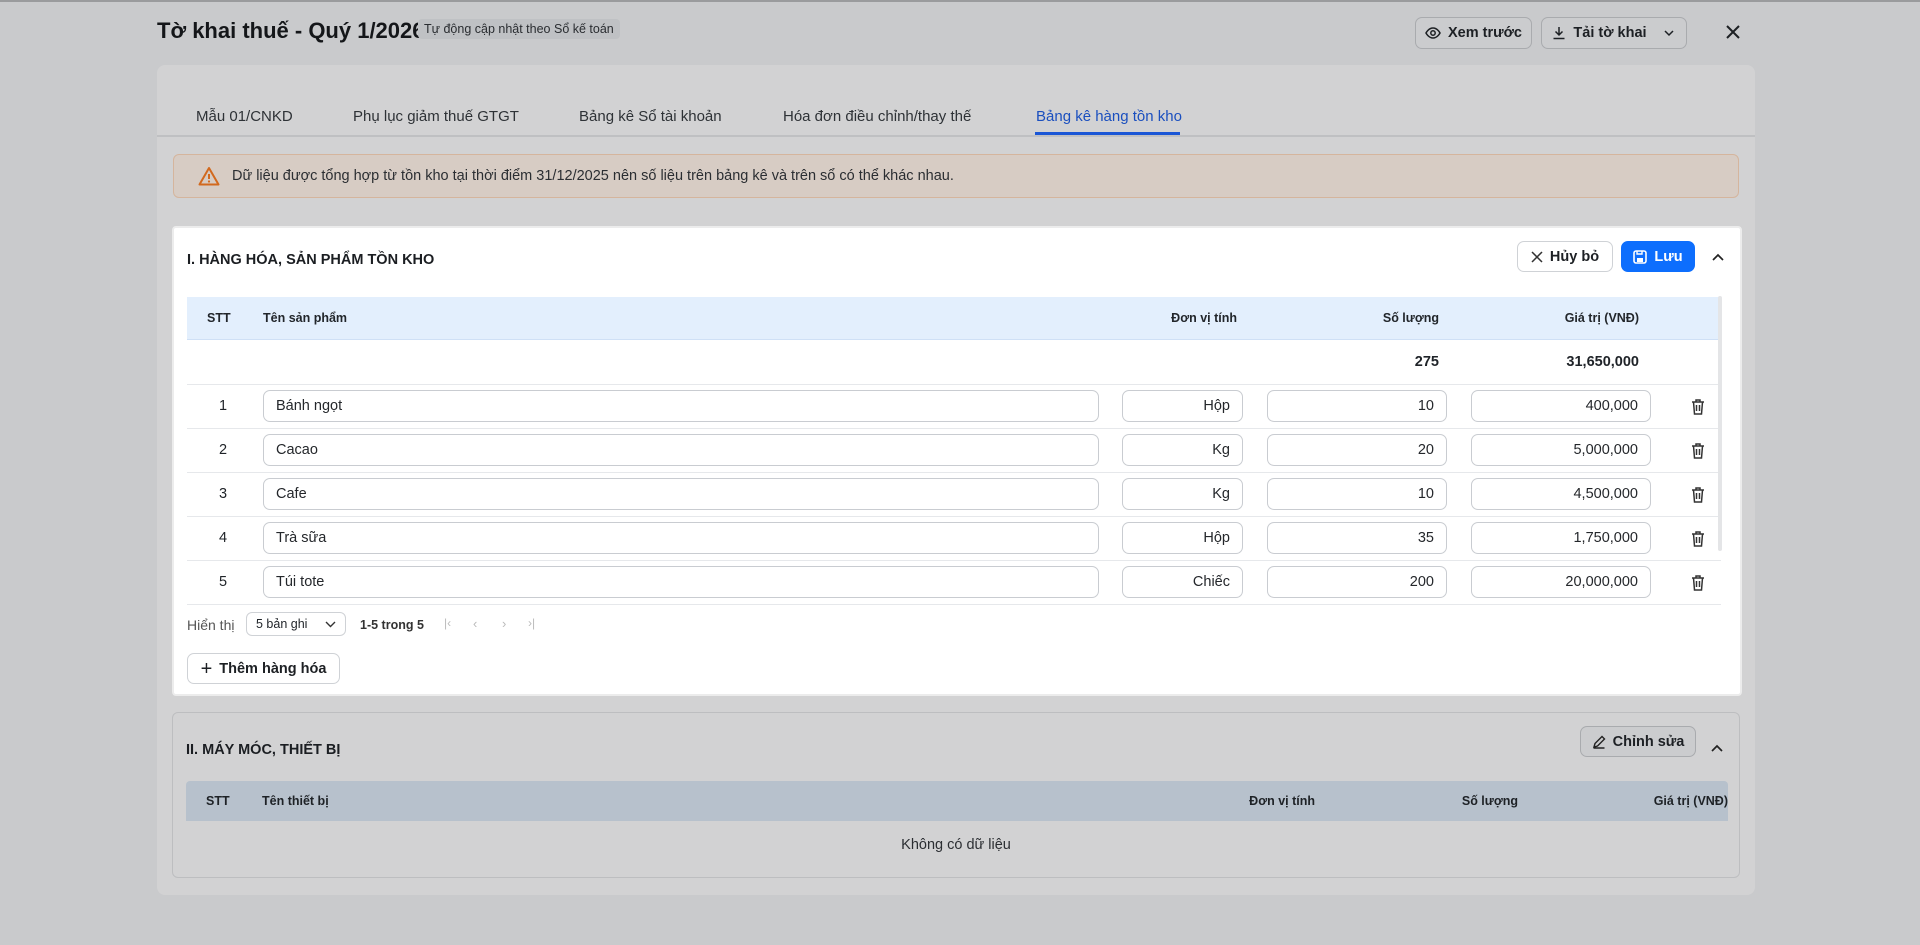 The image size is (1920, 945). Describe the element at coordinates (681, 450) in the screenshot. I see `product-name-input: Cacao` at that location.